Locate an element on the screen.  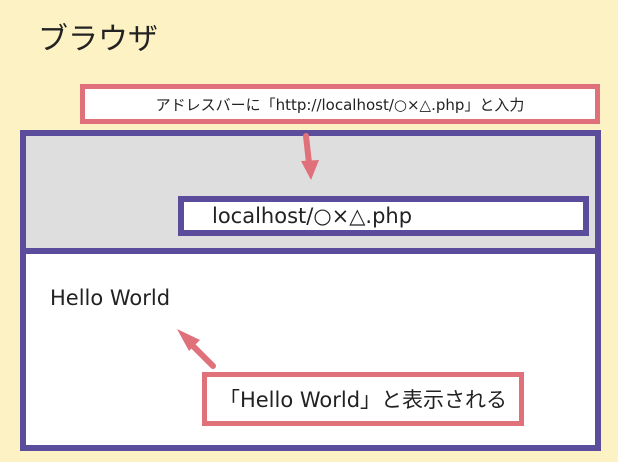
address-bar: localhost/○×△.php is located at coordinates (383, 216).